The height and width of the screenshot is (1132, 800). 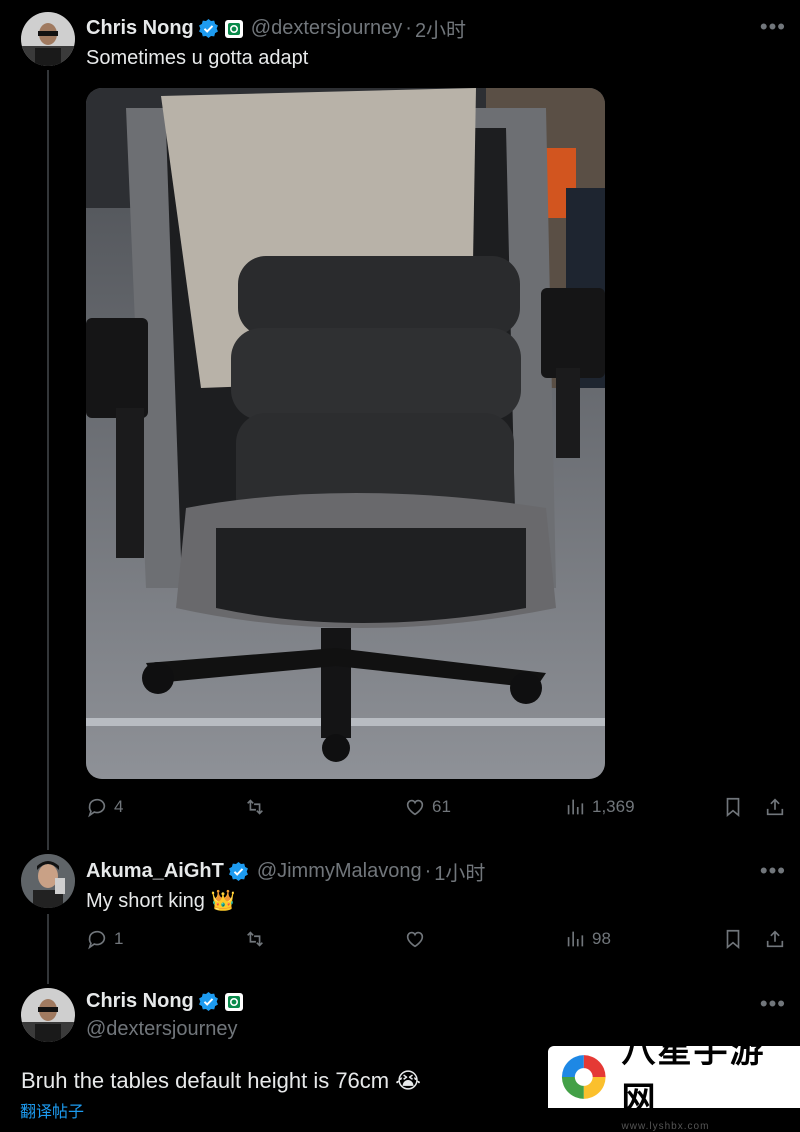 What do you see at coordinates (459, 871) in the screenshot?
I see `timestamp: 1小时` at bounding box center [459, 871].